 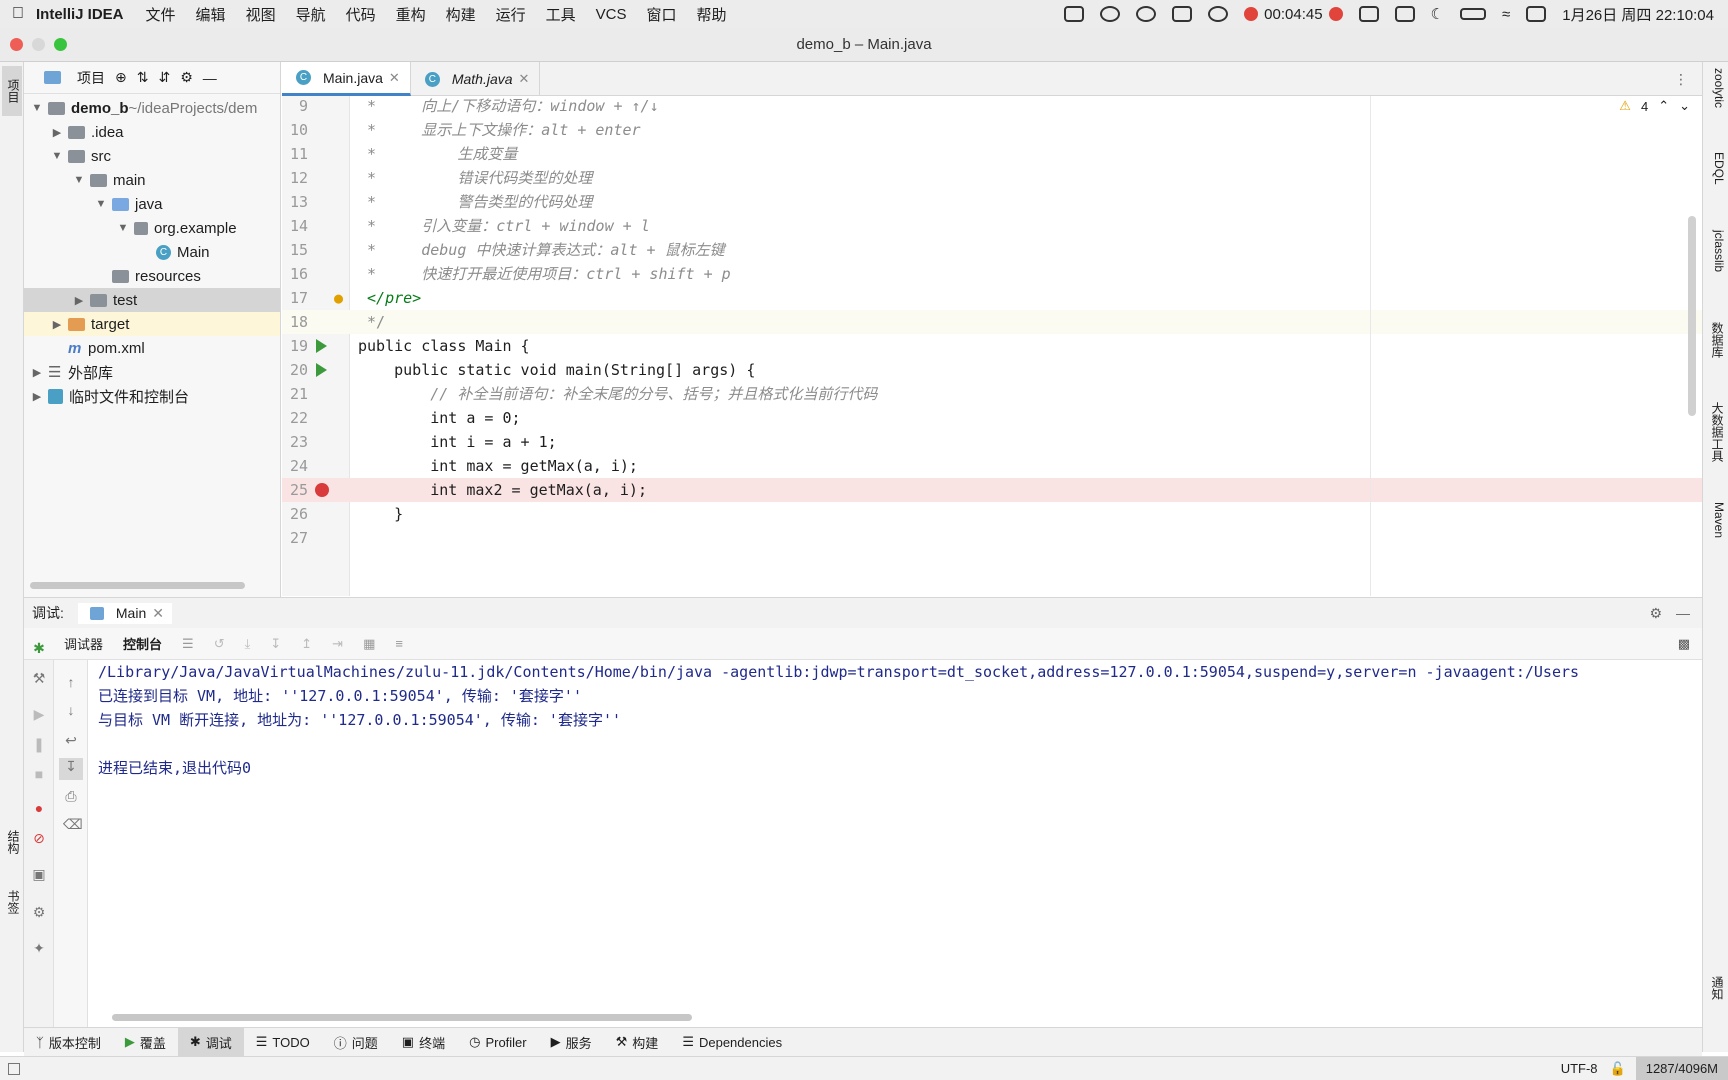 I want to click on tool-window-bookmarks: 书签, so click(x=12, y=902).